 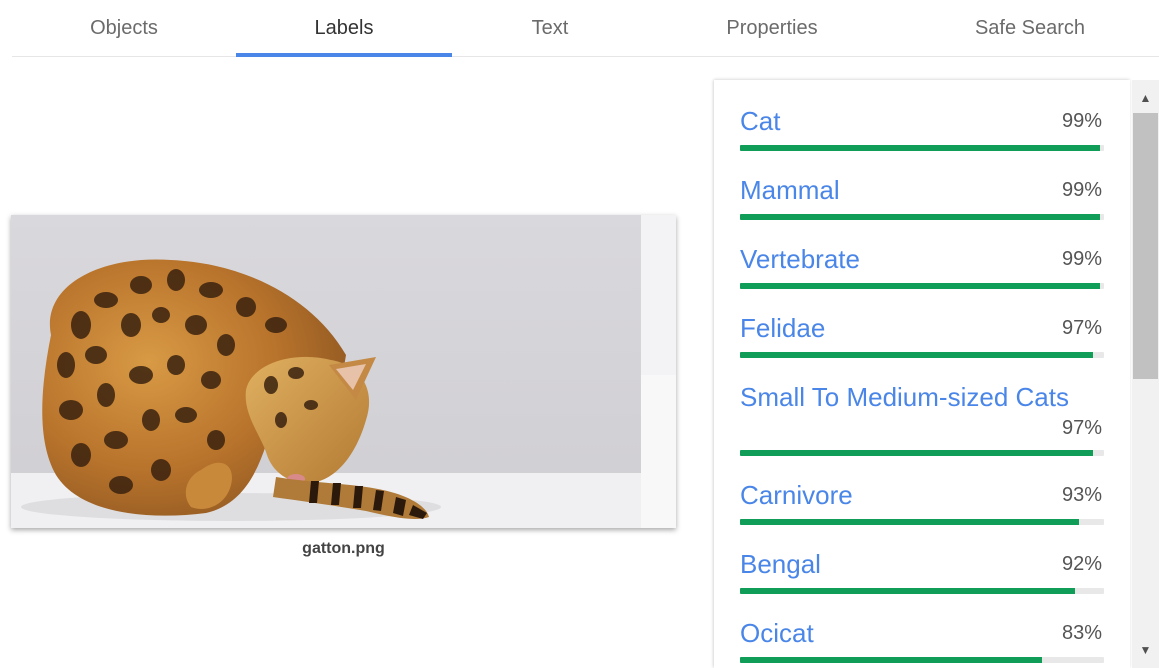 What do you see at coordinates (343, 548) in the screenshot?
I see `image-filename: gatton.png` at bounding box center [343, 548].